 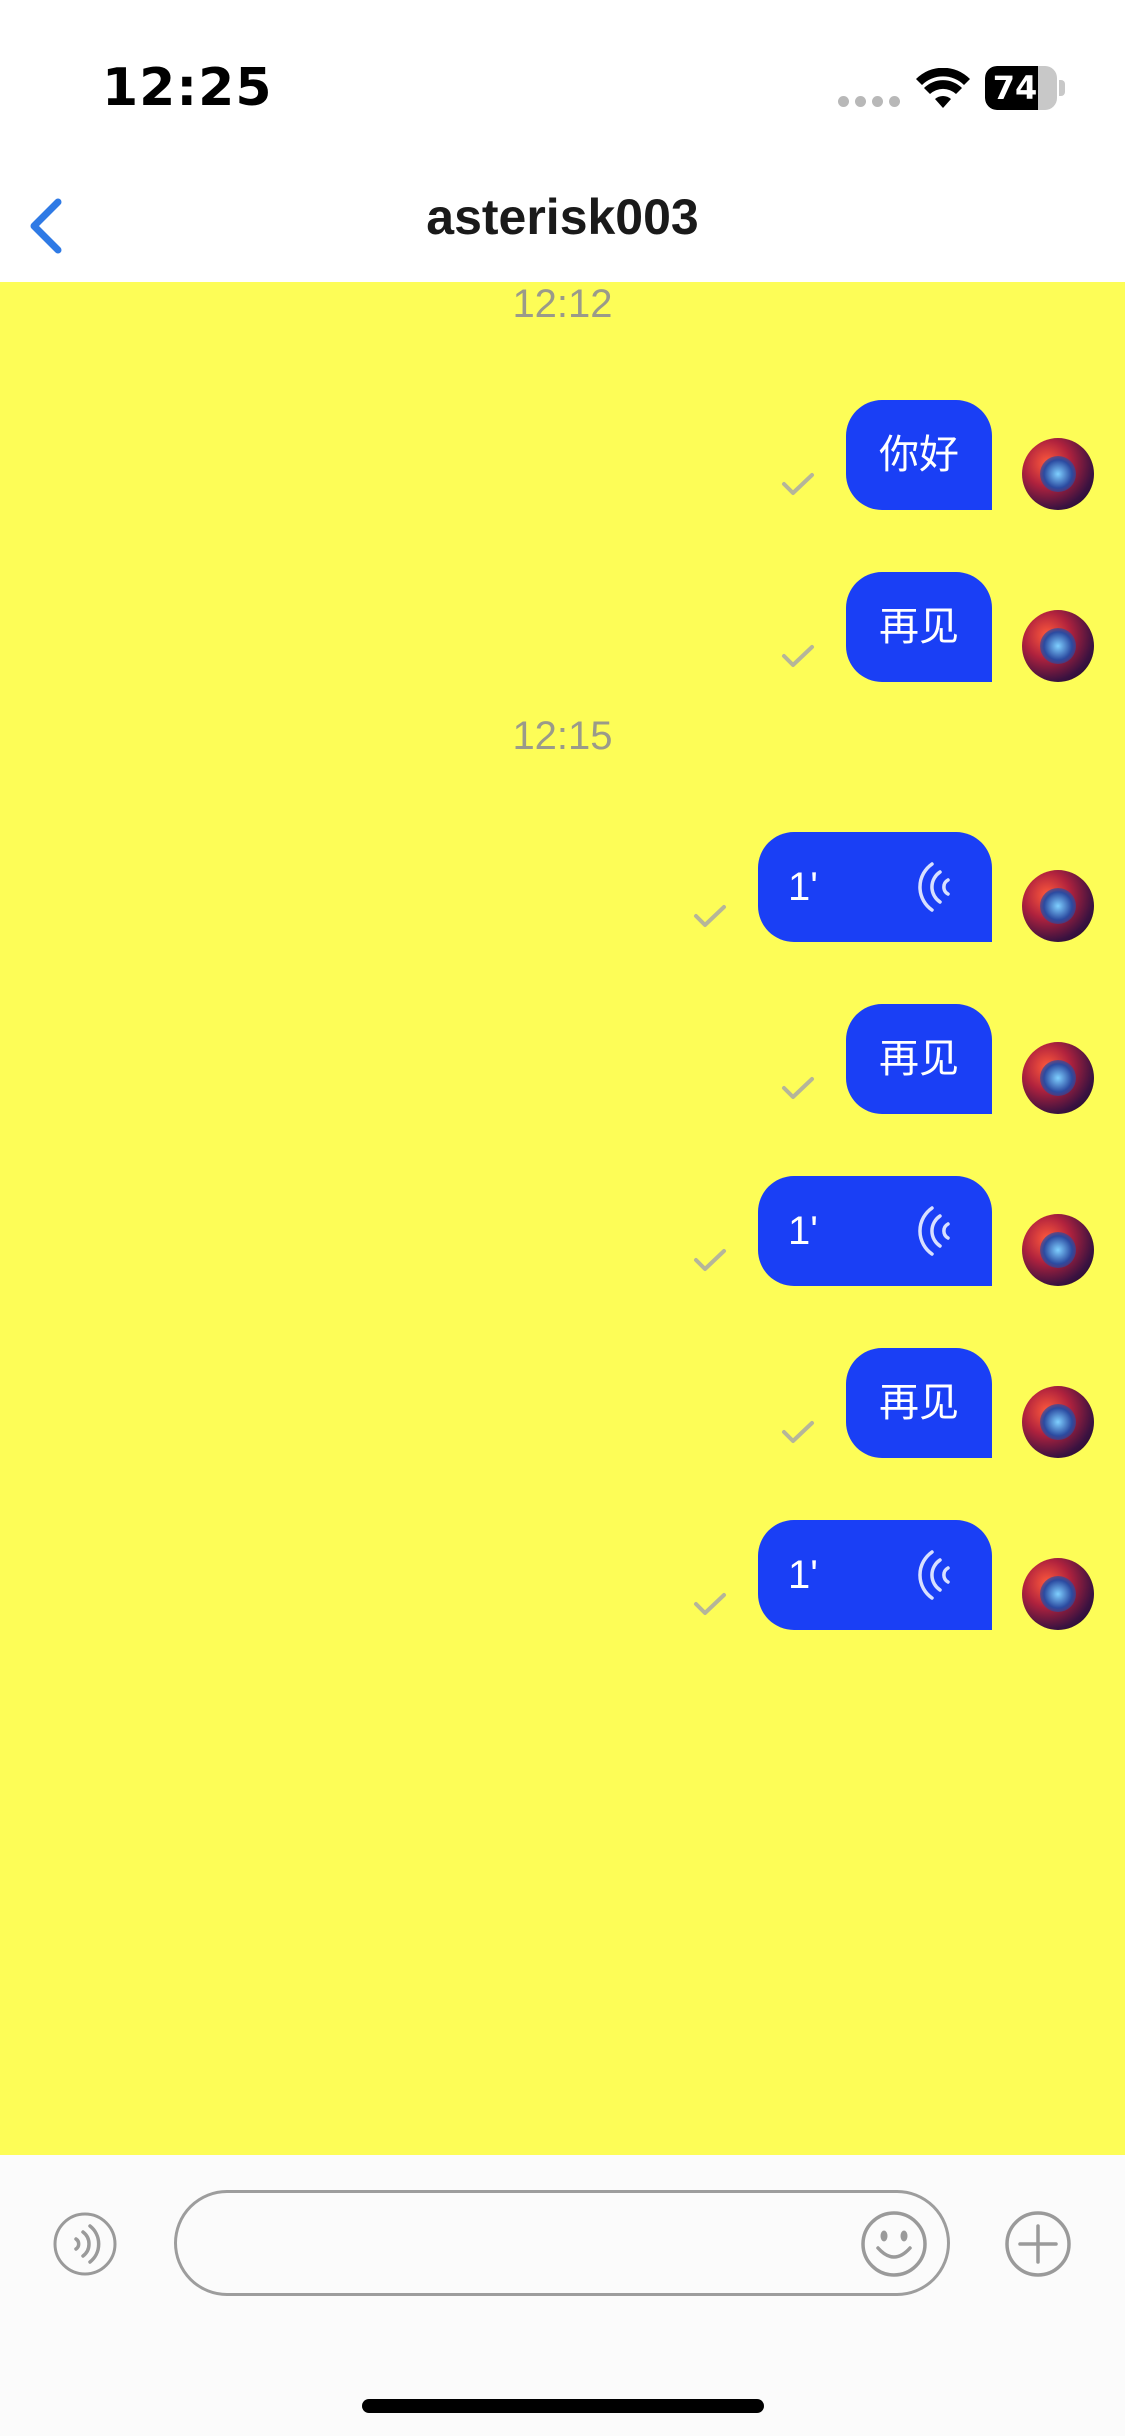 I want to click on message-input-bar, so click(x=562, y=2295).